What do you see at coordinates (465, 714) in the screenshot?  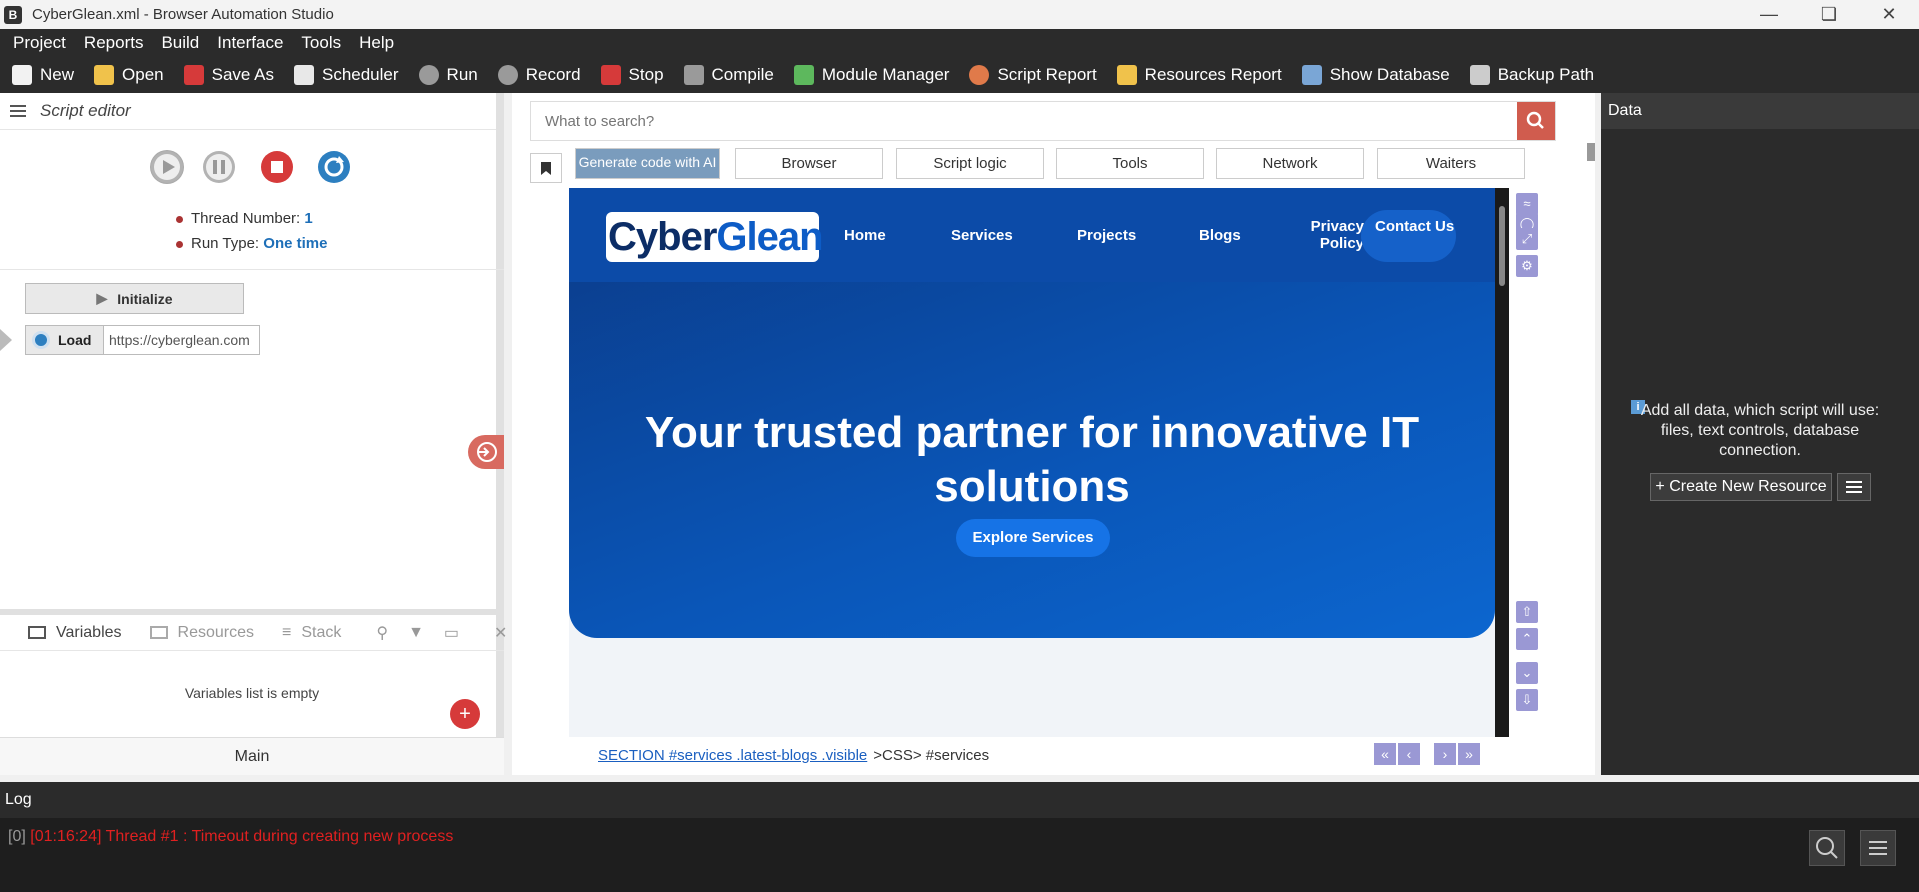 I see `add-variable-button: +` at bounding box center [465, 714].